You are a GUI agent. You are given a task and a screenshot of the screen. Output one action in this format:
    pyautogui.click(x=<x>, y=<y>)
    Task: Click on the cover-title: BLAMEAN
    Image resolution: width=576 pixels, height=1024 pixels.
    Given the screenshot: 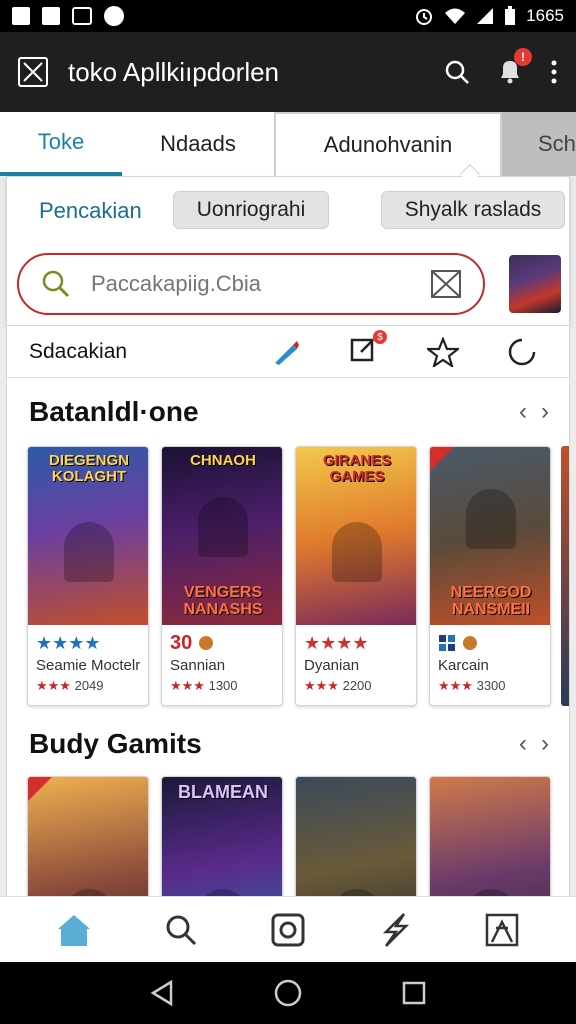 What is the action you would take?
    pyautogui.click(x=223, y=792)
    